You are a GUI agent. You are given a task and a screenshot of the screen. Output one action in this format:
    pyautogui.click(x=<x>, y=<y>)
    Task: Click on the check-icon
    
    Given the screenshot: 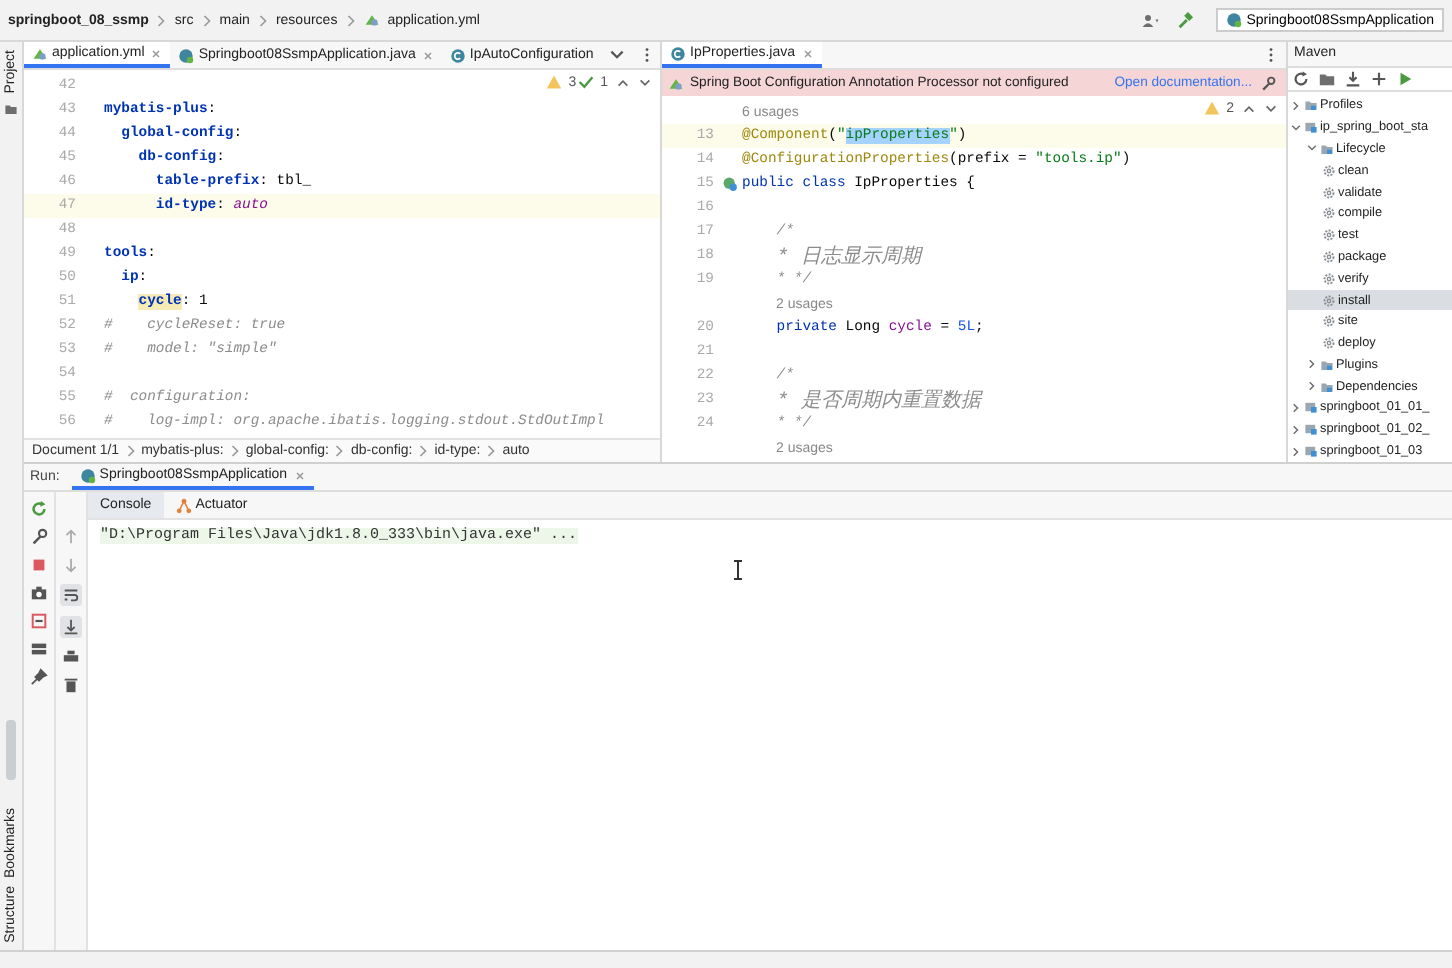 What is the action you would take?
    pyautogui.click(x=586, y=82)
    